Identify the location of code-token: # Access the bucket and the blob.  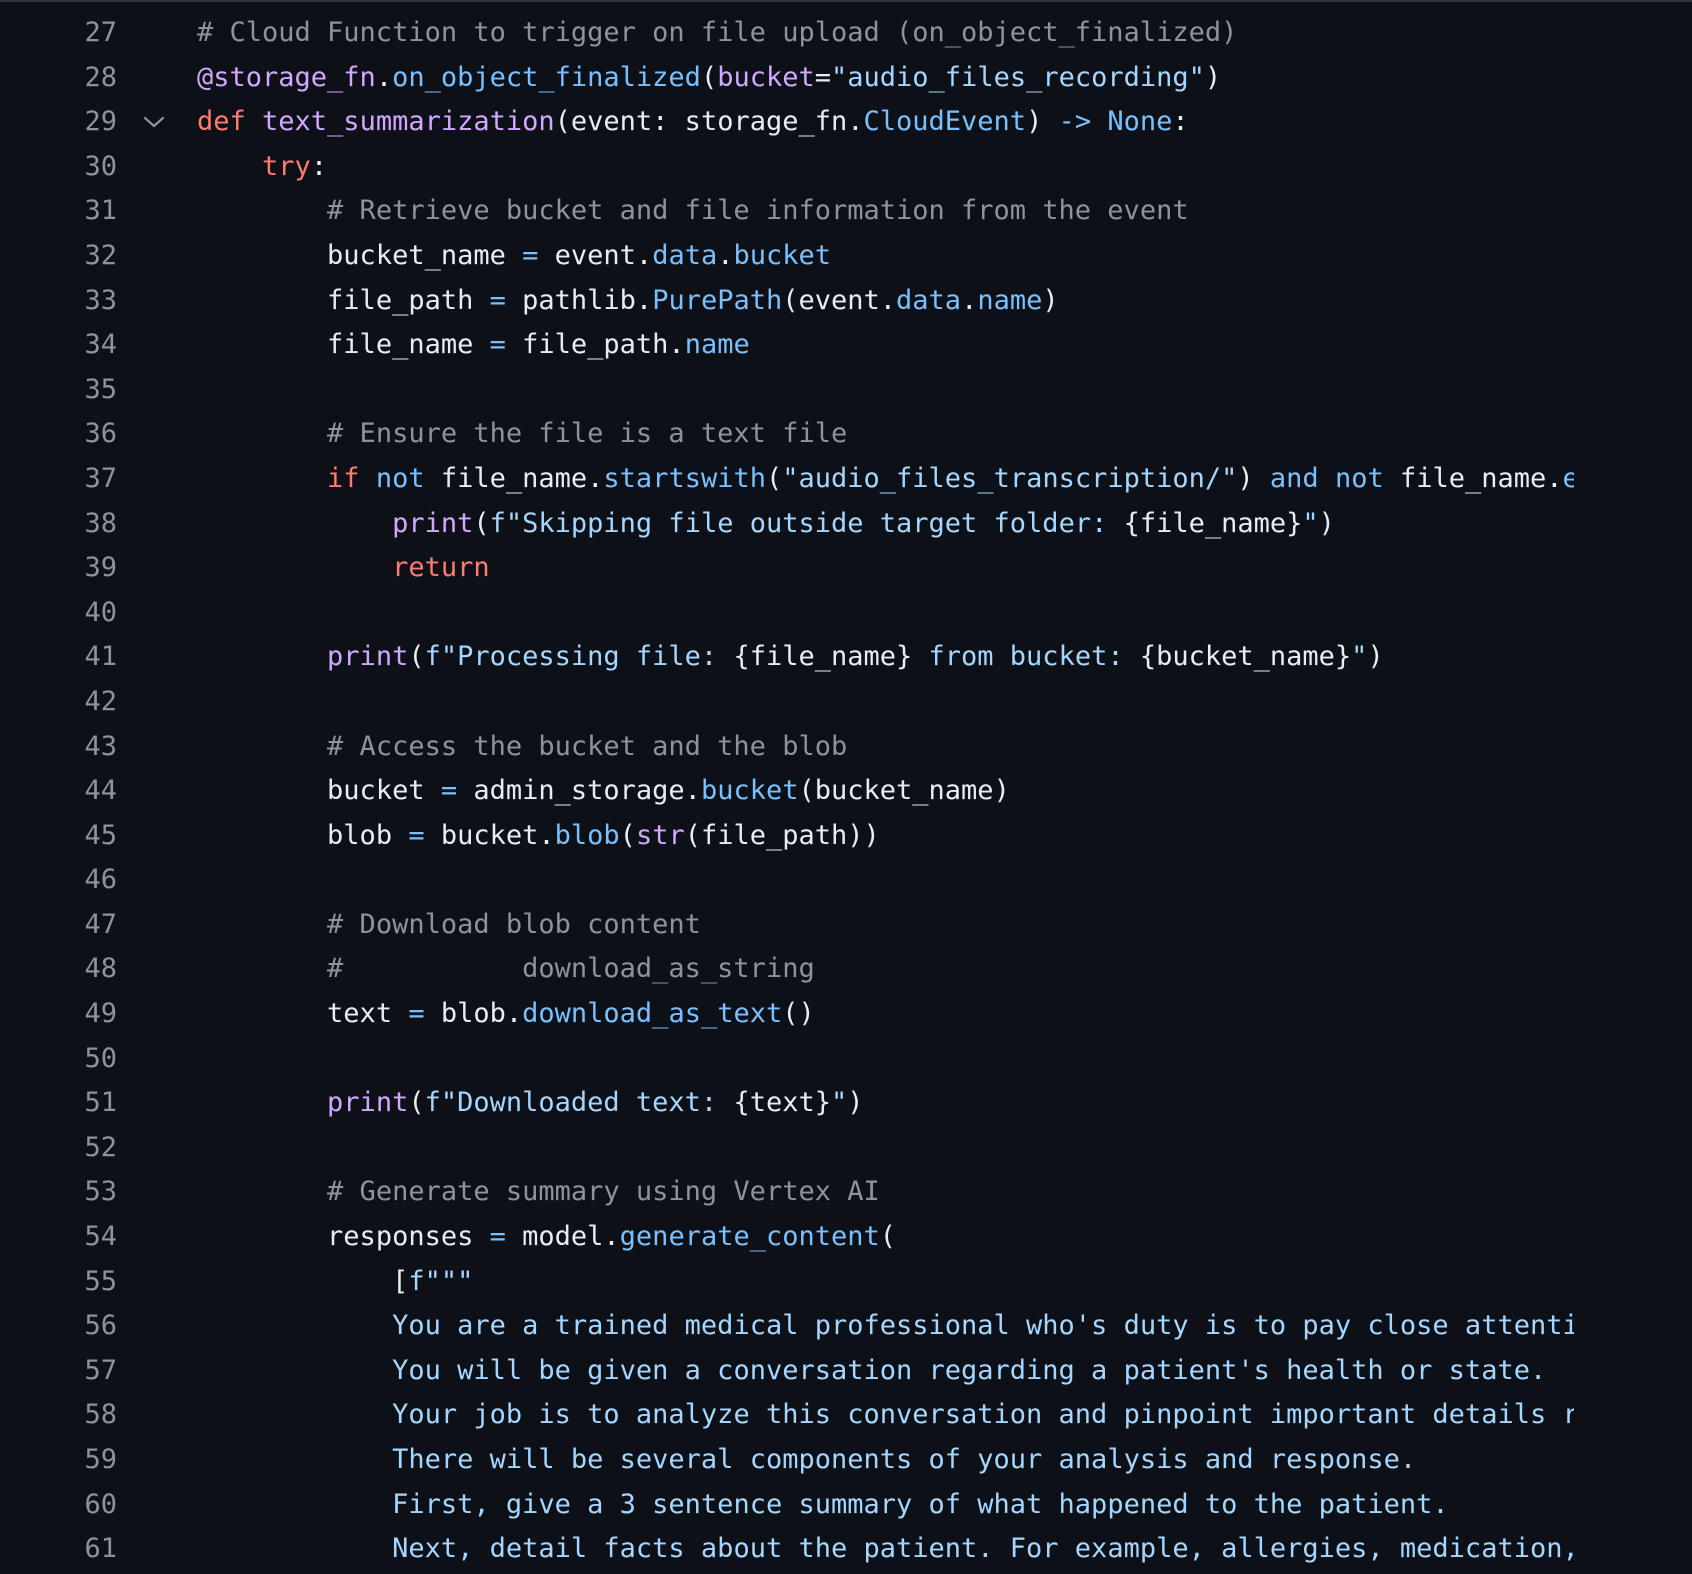
(587, 746).